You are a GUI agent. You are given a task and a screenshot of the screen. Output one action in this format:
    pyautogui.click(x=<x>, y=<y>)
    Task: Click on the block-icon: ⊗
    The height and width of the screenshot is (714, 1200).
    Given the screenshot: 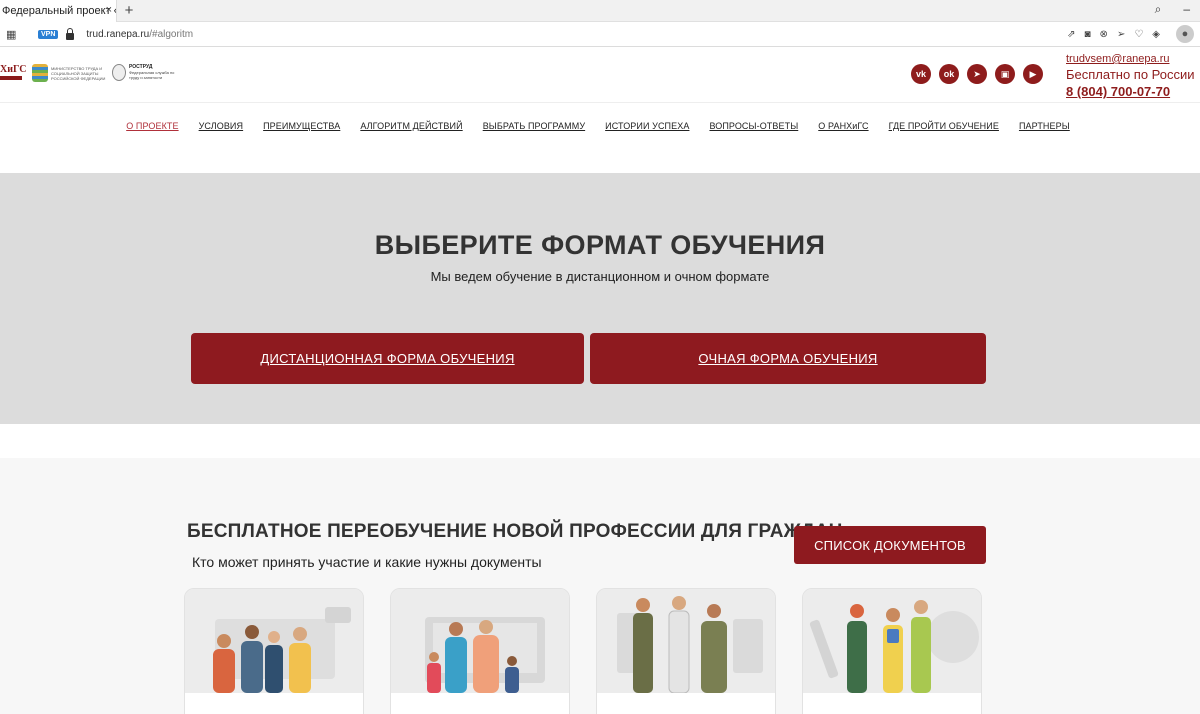 What is the action you would take?
    pyautogui.click(x=1104, y=34)
    